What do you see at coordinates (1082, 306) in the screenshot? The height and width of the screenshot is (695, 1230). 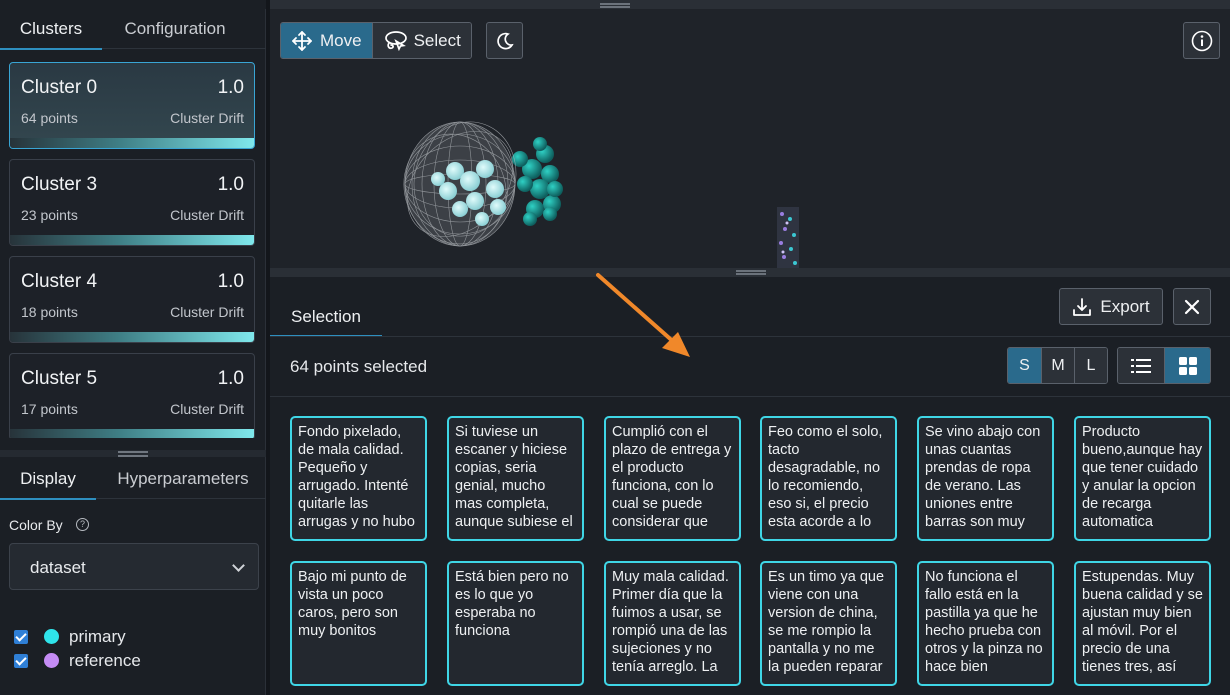 I see `download-icon` at bounding box center [1082, 306].